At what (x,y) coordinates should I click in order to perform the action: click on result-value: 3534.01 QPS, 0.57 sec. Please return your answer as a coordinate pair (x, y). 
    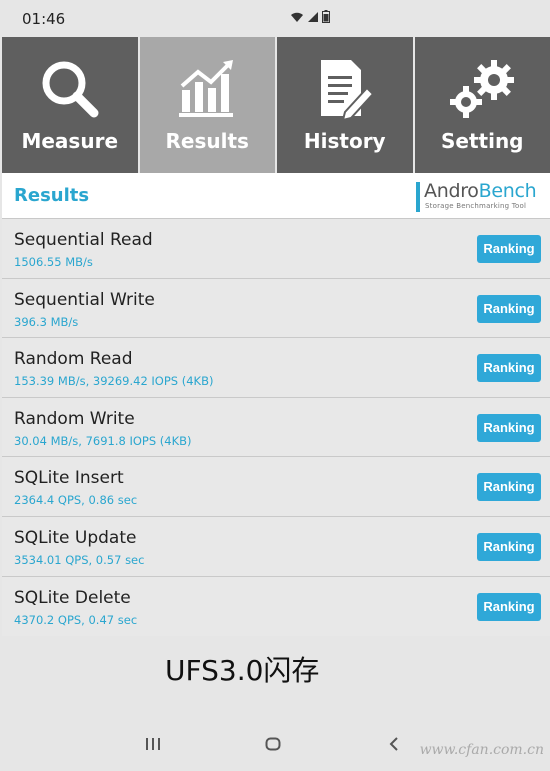
    Looking at the image, I should click on (79, 559).